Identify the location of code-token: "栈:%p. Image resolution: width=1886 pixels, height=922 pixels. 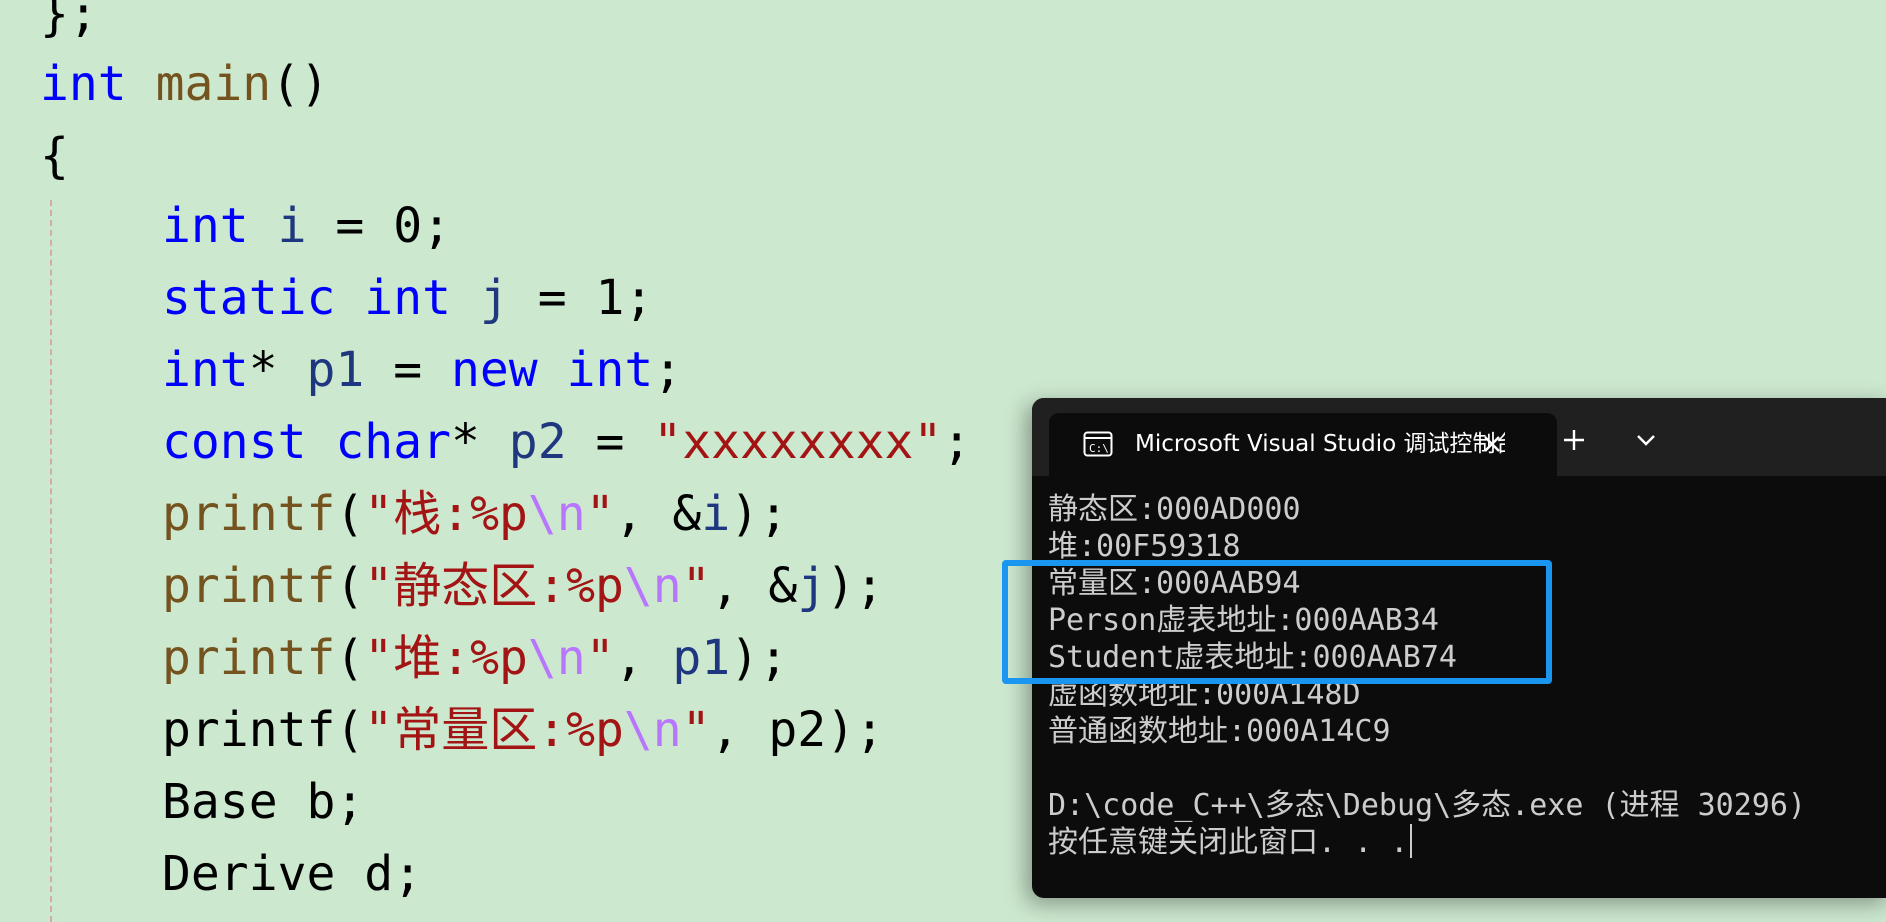
(446, 514).